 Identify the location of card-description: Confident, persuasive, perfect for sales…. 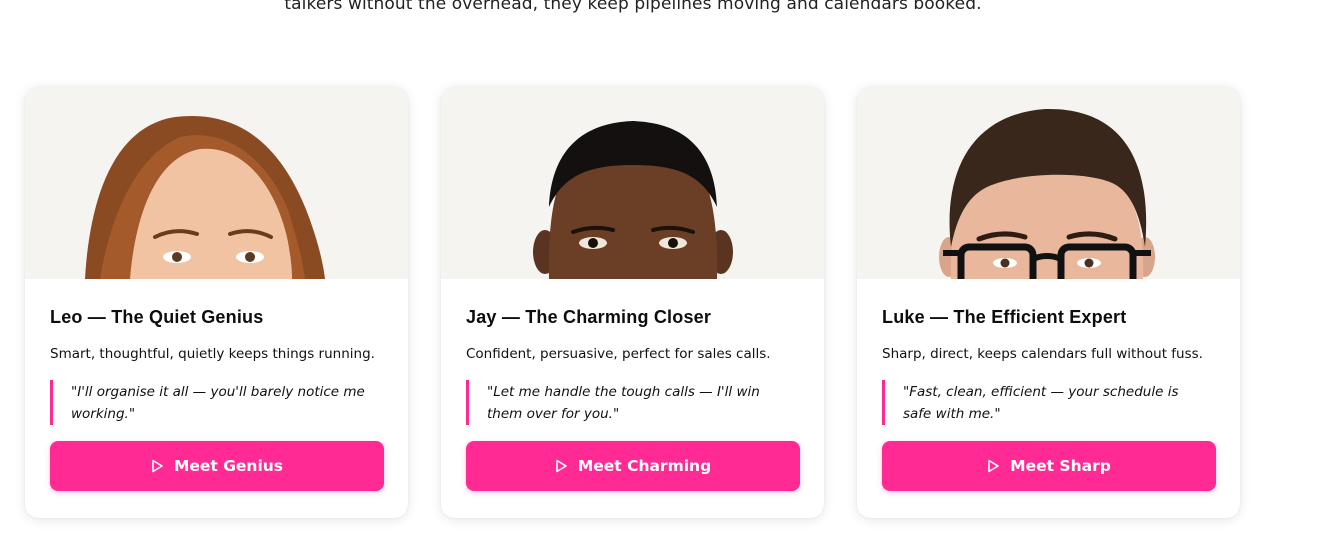
(618, 354).